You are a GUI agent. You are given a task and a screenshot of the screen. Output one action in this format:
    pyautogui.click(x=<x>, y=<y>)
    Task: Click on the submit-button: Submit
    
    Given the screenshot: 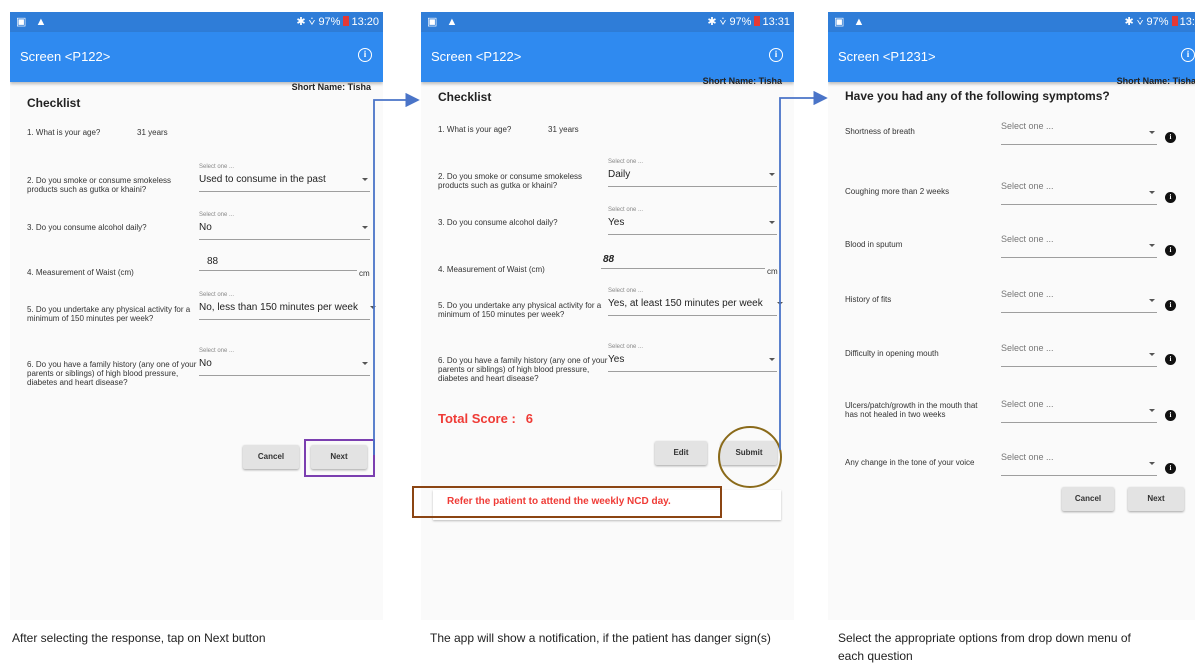 What is the action you would take?
    pyautogui.click(x=749, y=453)
    